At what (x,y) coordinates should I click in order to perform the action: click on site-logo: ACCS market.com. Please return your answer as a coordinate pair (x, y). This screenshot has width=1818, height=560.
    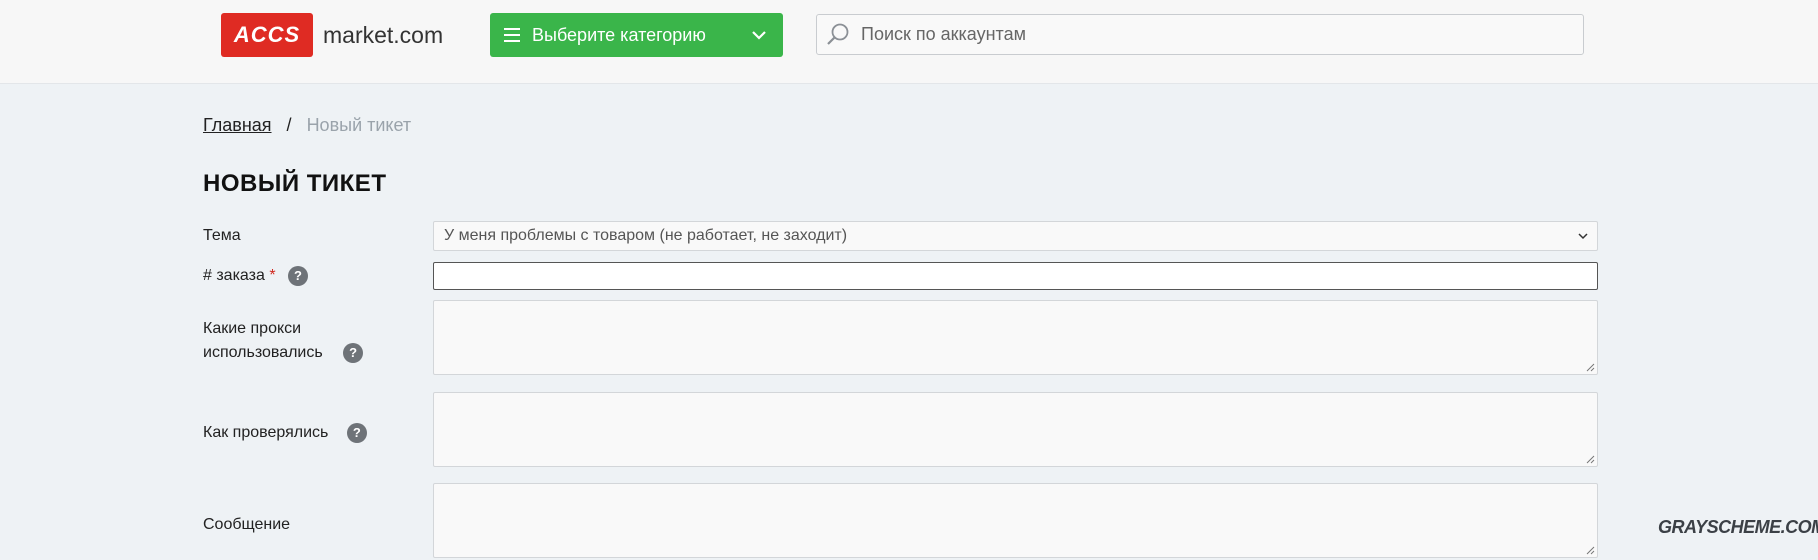
    Looking at the image, I should click on (332, 35).